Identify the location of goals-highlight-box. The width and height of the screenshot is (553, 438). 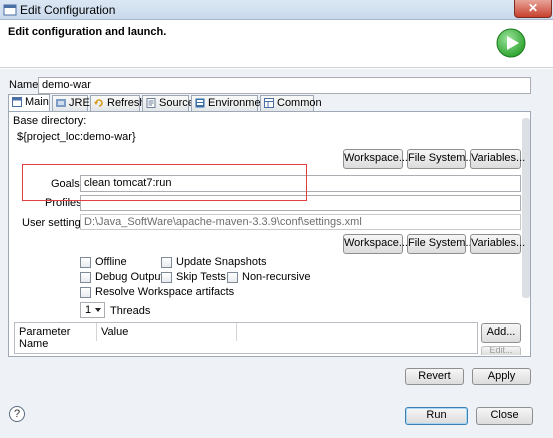
(164, 182).